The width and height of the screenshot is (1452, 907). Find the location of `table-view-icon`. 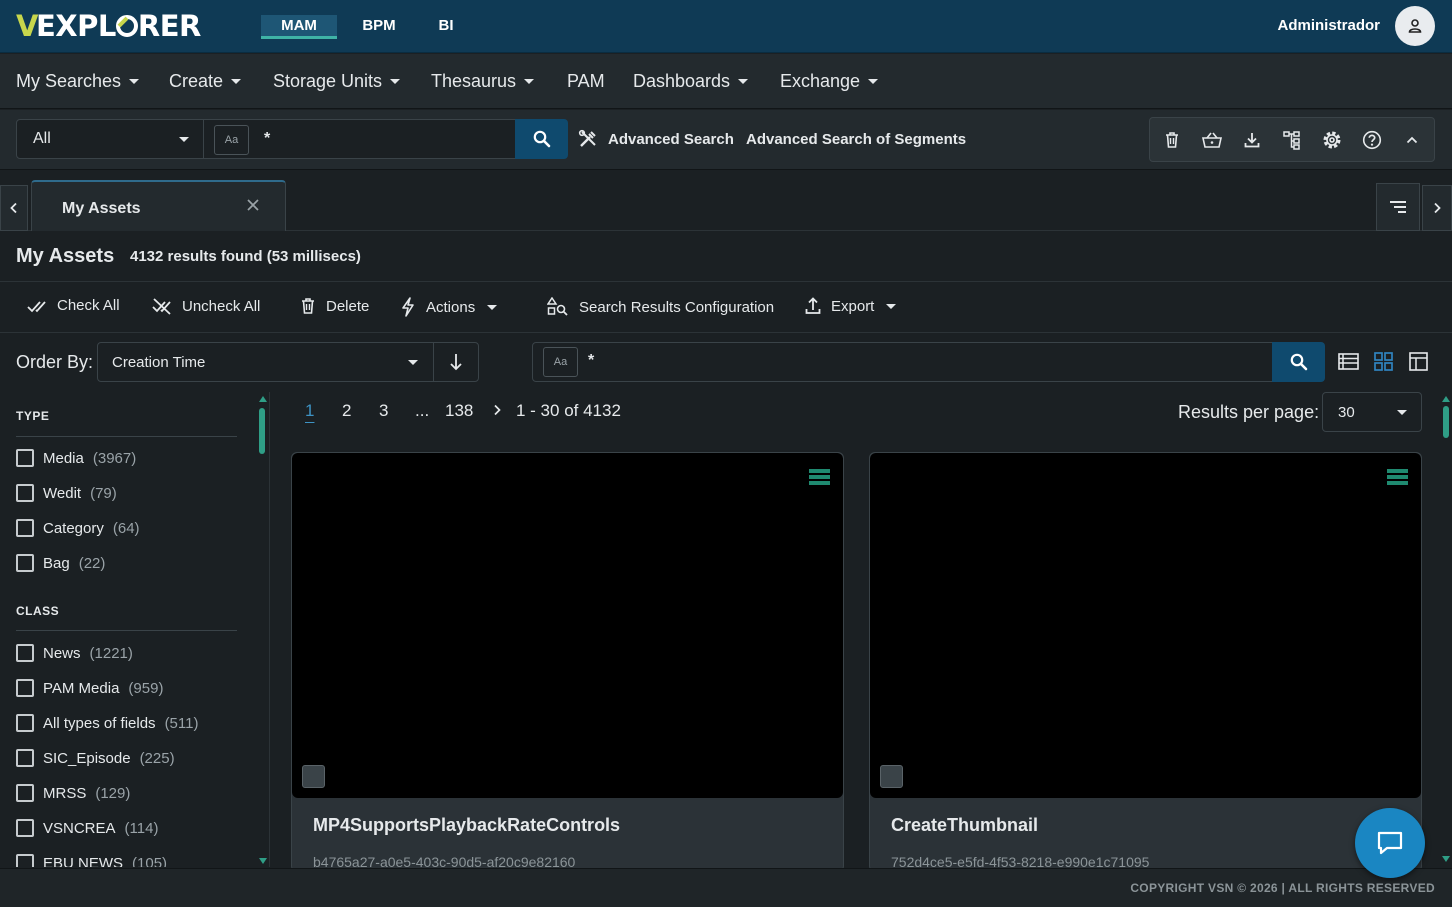

table-view-icon is located at coordinates (1418, 361).